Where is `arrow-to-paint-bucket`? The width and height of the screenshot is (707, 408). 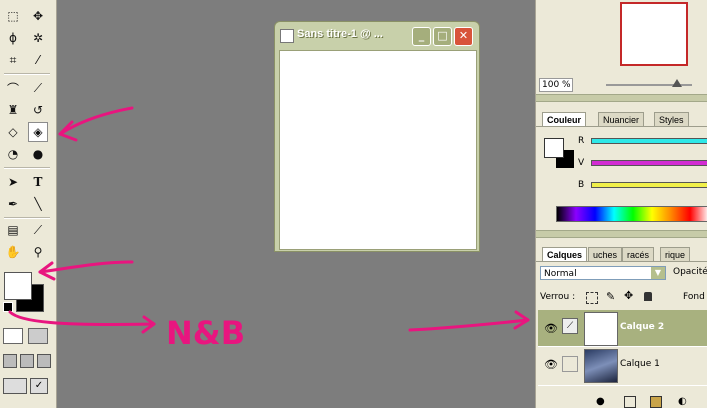 arrow-to-paint-bucket is located at coordinates (96, 121).